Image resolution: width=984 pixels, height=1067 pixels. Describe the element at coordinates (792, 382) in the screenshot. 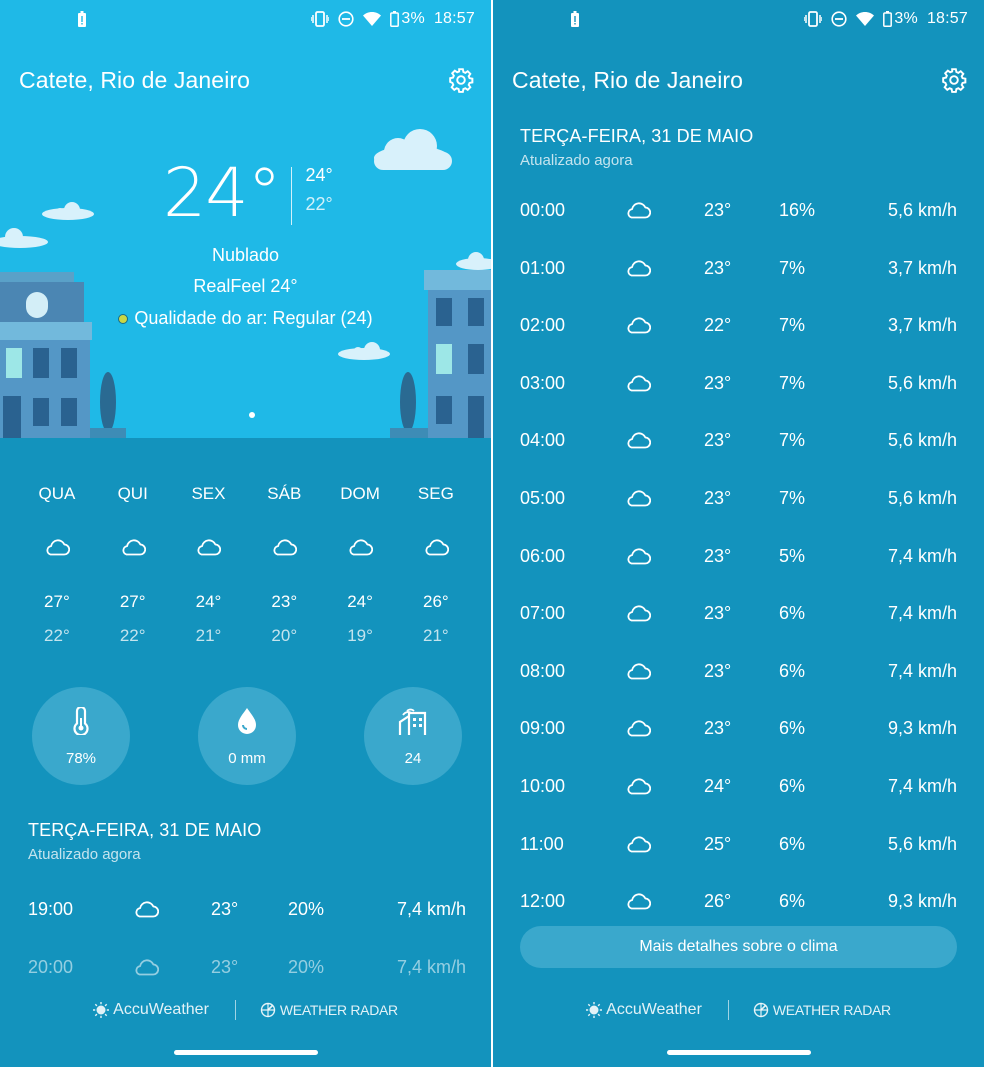

I see `hour-precipitation: 7%` at that location.